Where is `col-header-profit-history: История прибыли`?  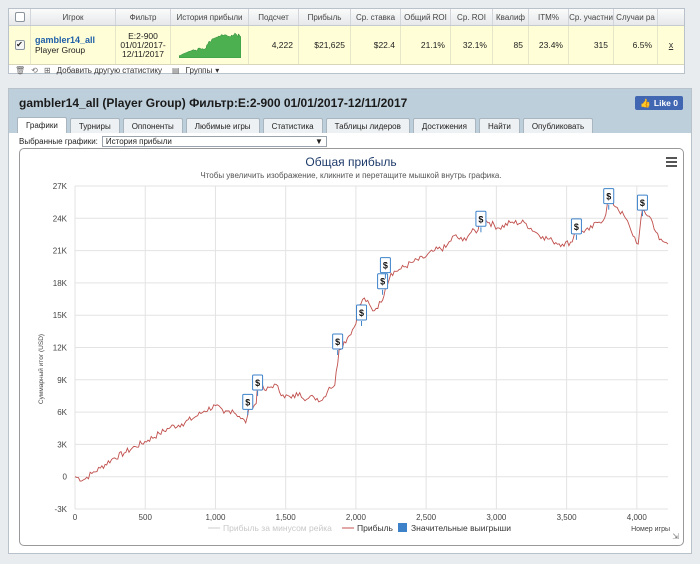 col-header-profit-history: История прибыли is located at coordinates (210, 17).